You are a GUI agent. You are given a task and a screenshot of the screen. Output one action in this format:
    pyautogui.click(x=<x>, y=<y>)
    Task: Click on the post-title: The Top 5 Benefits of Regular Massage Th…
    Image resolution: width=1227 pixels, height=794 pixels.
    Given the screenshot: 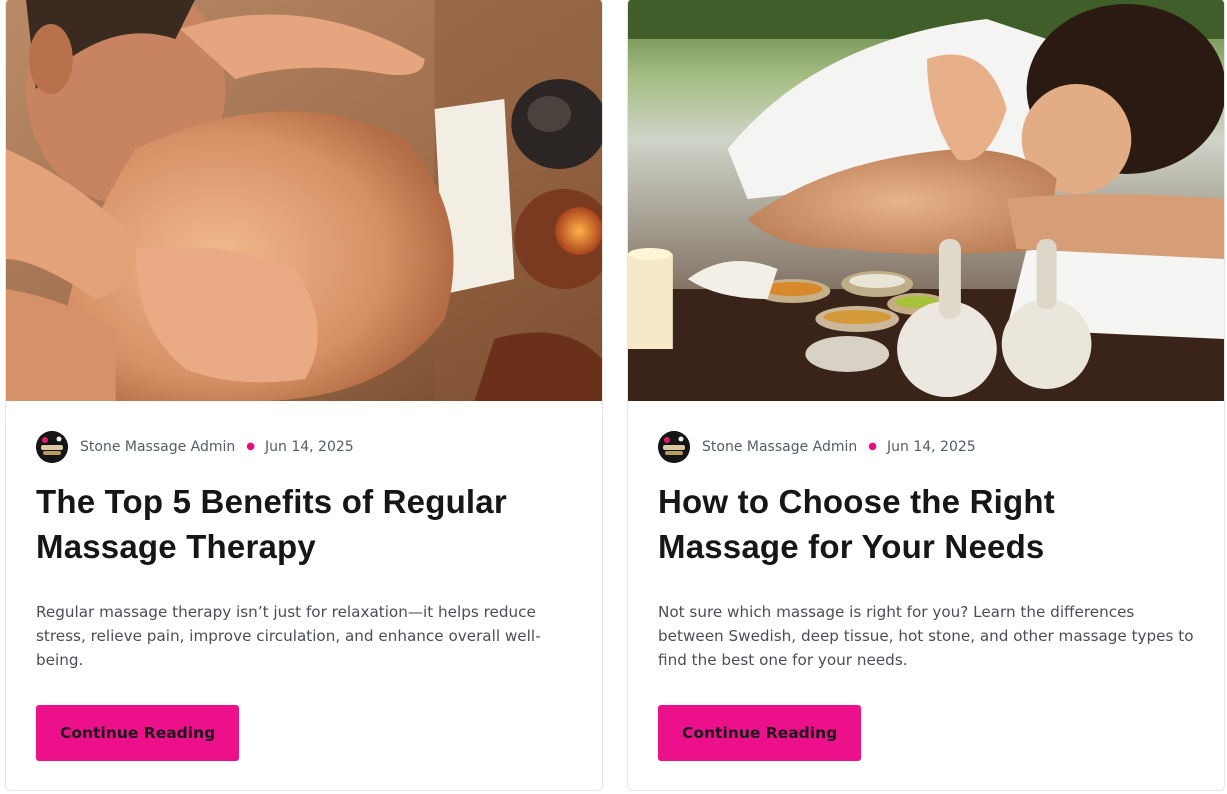 What is the action you would take?
    pyautogui.click(x=296, y=524)
    